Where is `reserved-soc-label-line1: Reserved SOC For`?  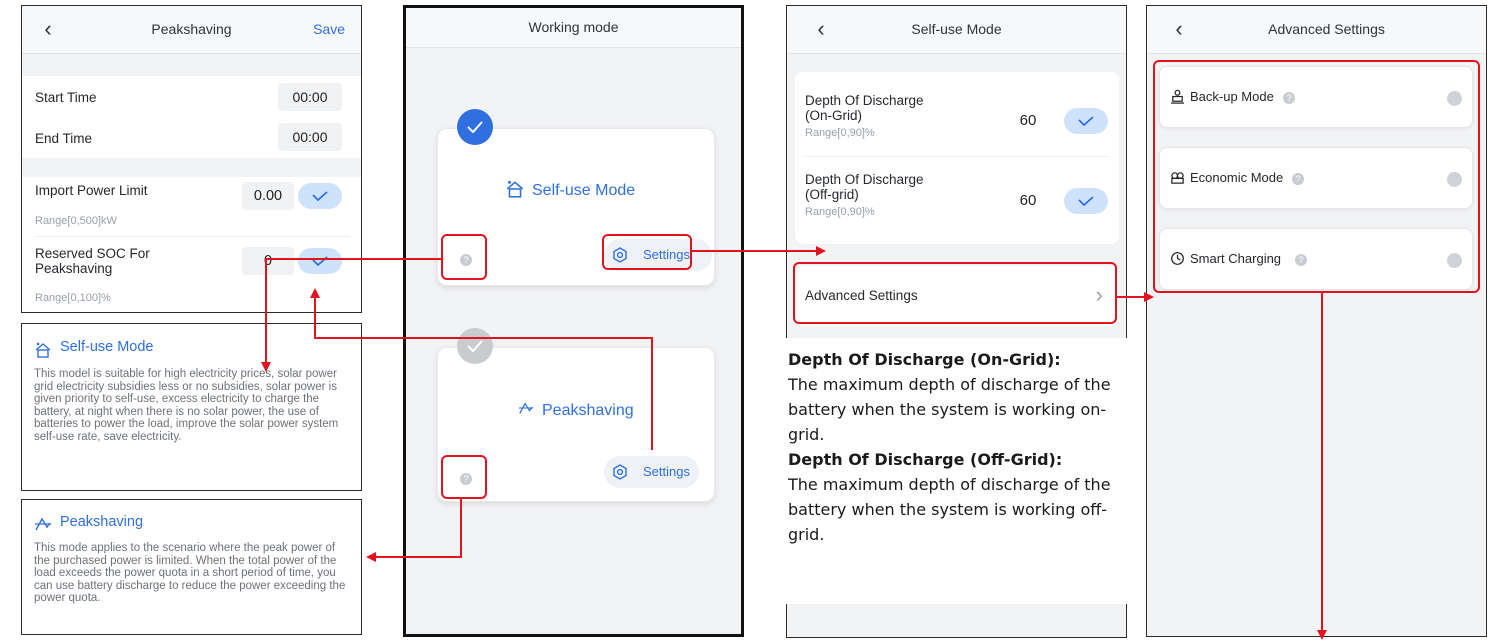
reserved-soc-label-line1: Reserved SOC For is located at coordinates (92, 253).